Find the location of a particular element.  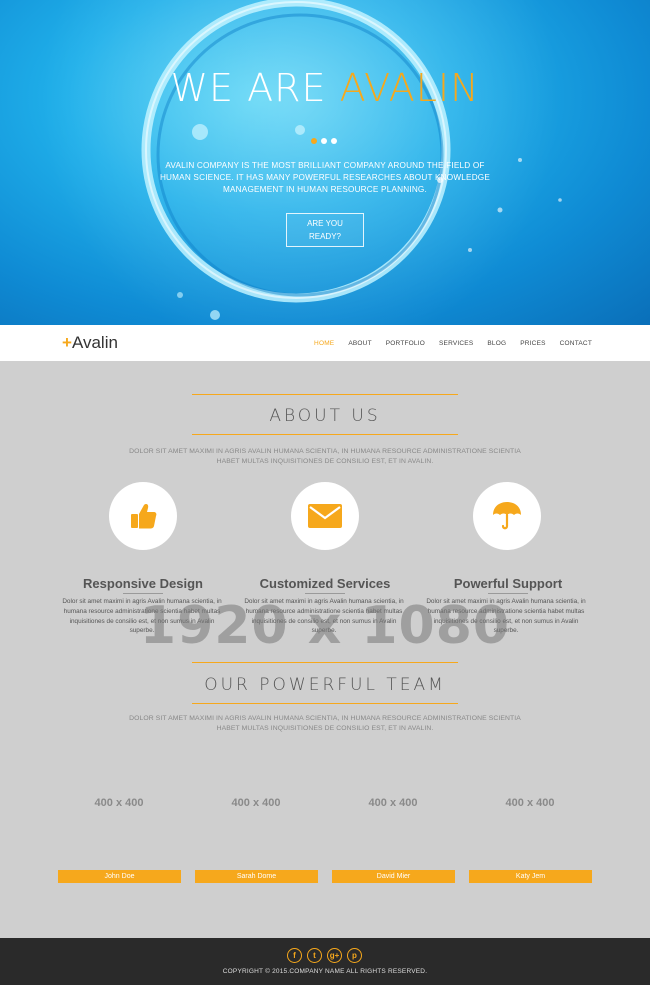

logo-text: Avalin is located at coordinates (94, 342).